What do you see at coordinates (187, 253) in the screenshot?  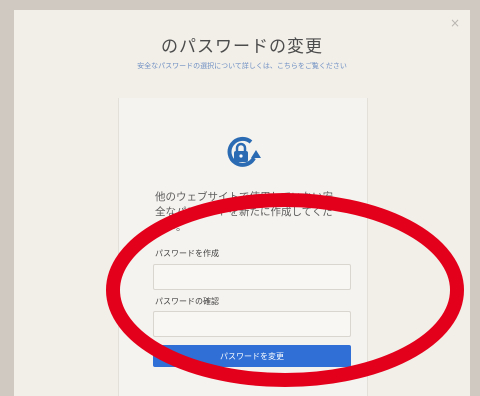 I see `new-password-label: パスワードを作成` at bounding box center [187, 253].